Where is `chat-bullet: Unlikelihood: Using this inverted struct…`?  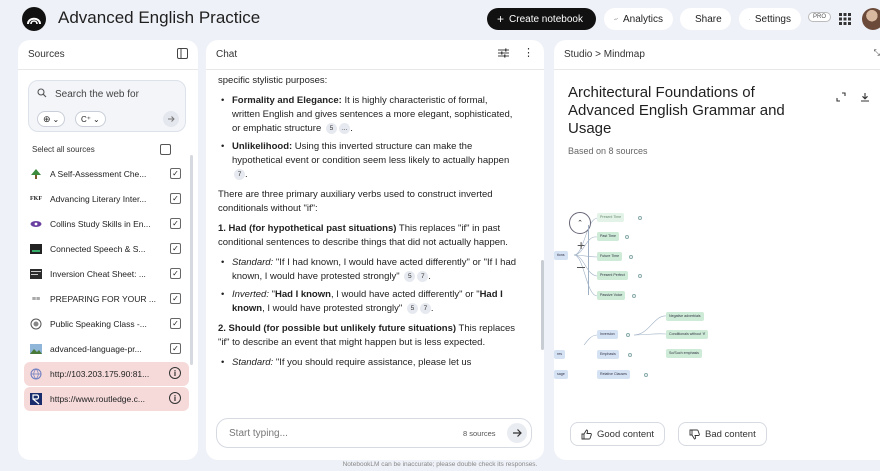 chat-bullet: Unlikelihood: Using this inverted struct… is located at coordinates (368, 161).